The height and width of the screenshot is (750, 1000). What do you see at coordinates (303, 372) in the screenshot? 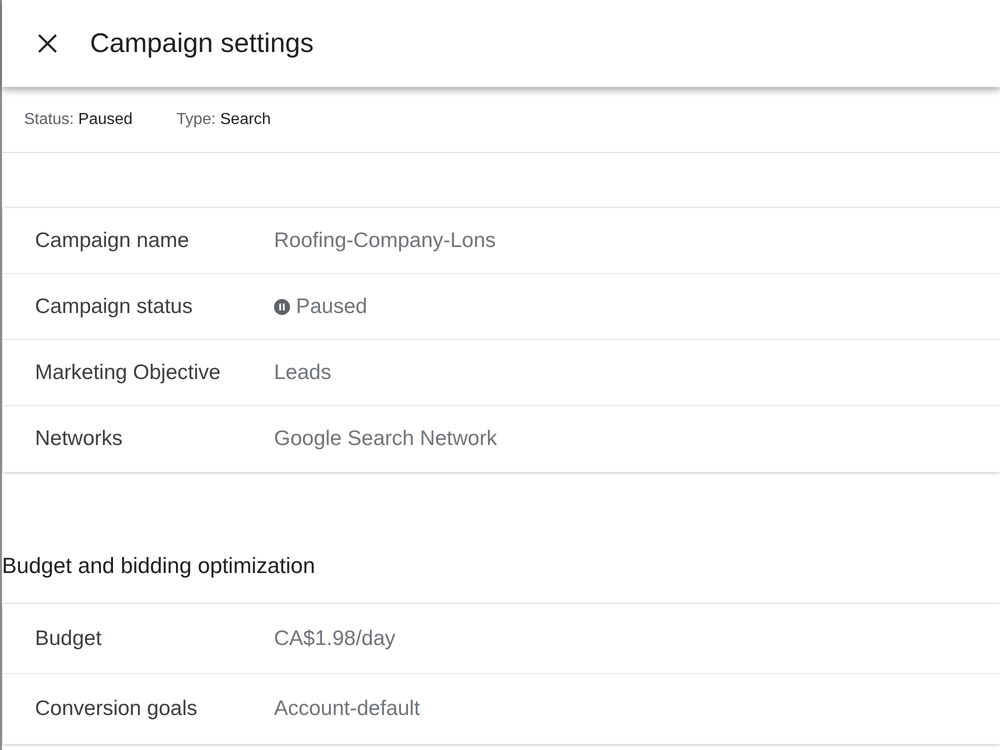
I see `setting-value: Leads` at bounding box center [303, 372].